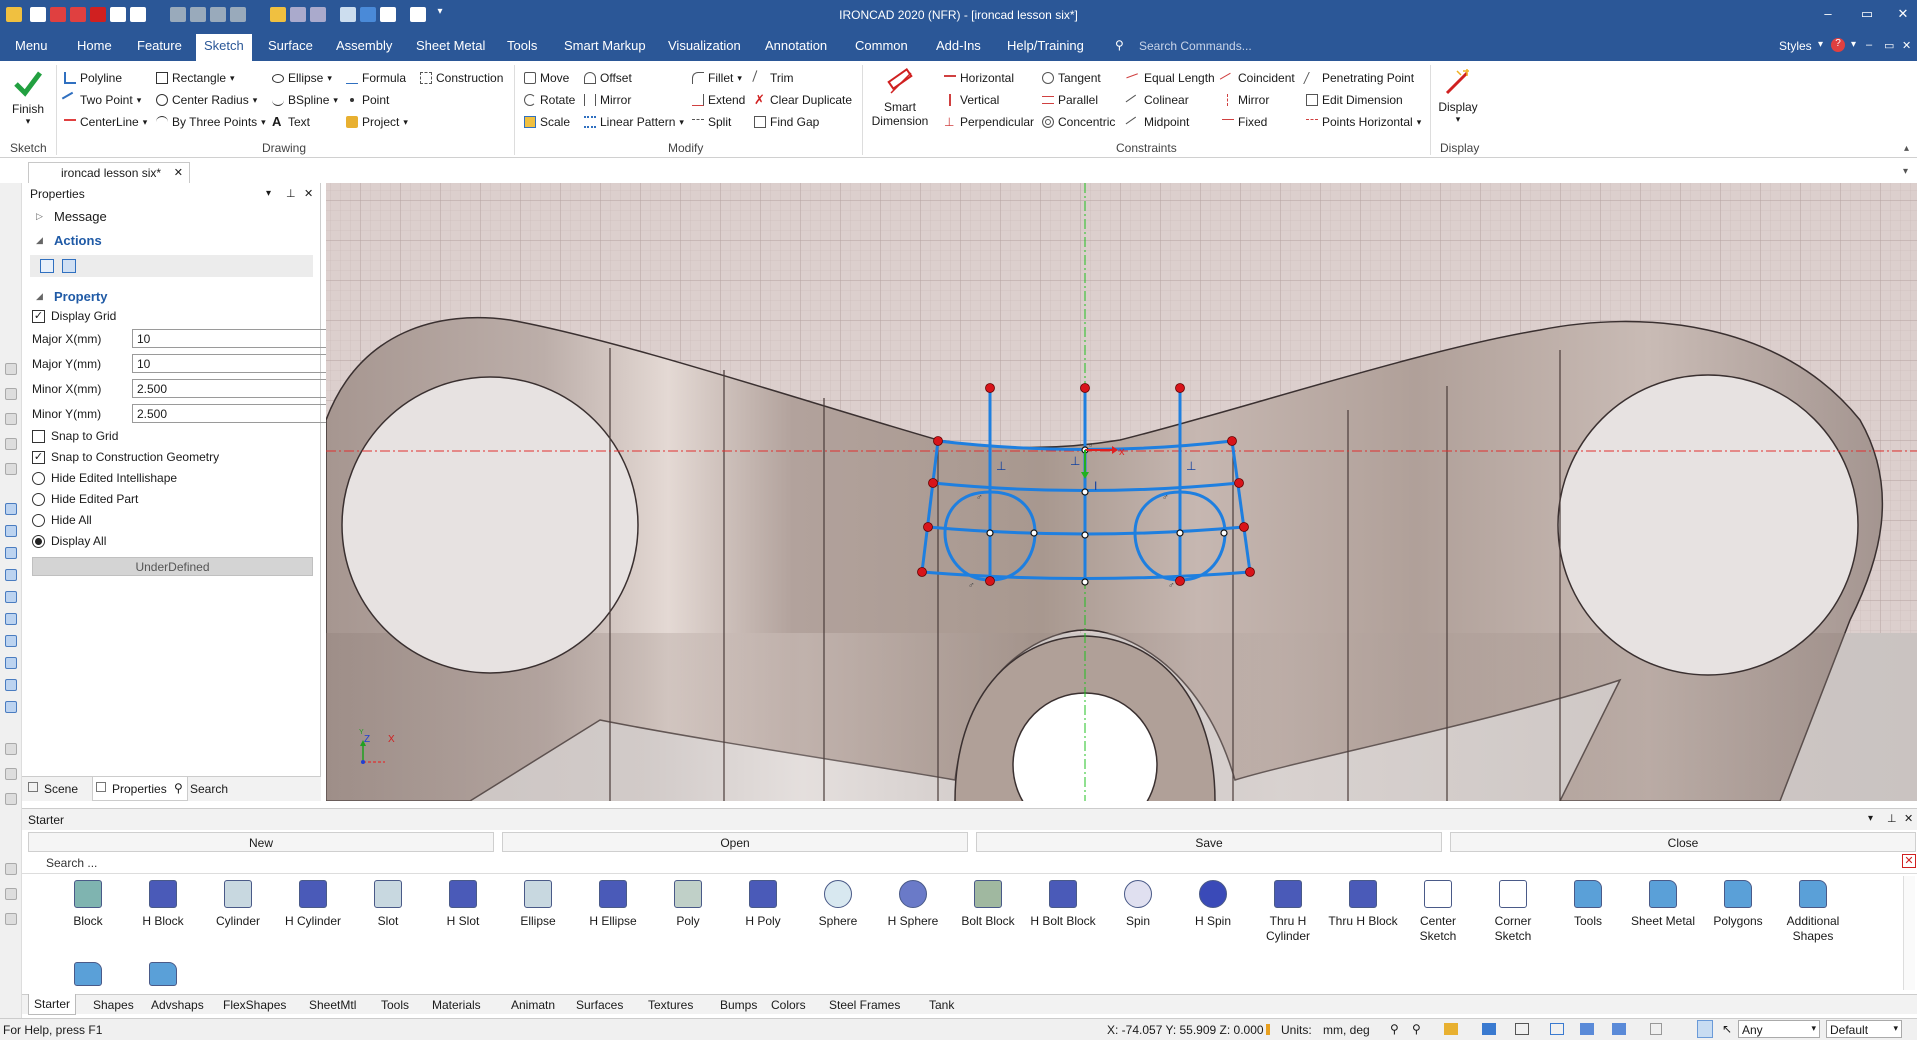 The width and height of the screenshot is (1917, 1040). Describe the element at coordinates (69, 266) in the screenshot. I see `table-action-icon` at that location.